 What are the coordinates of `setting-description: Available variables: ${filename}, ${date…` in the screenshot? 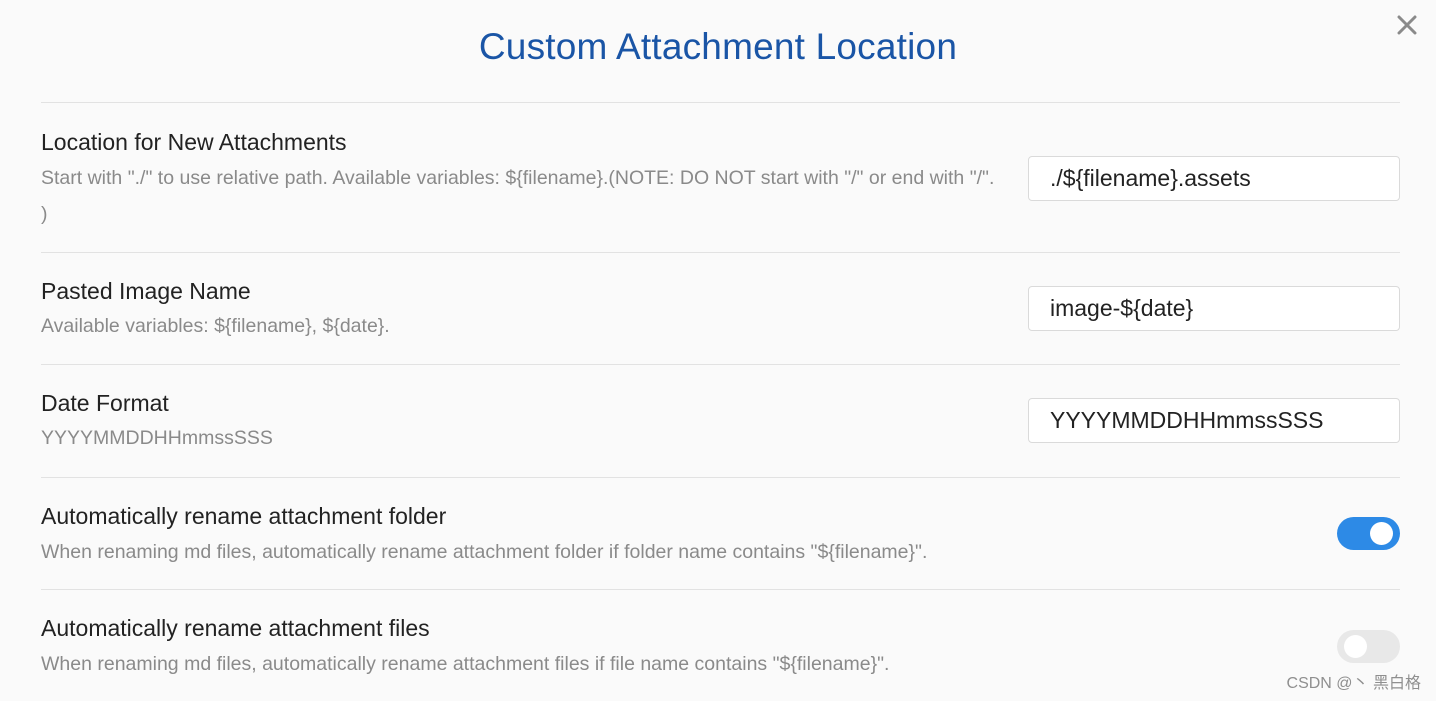 It's located at (215, 326).